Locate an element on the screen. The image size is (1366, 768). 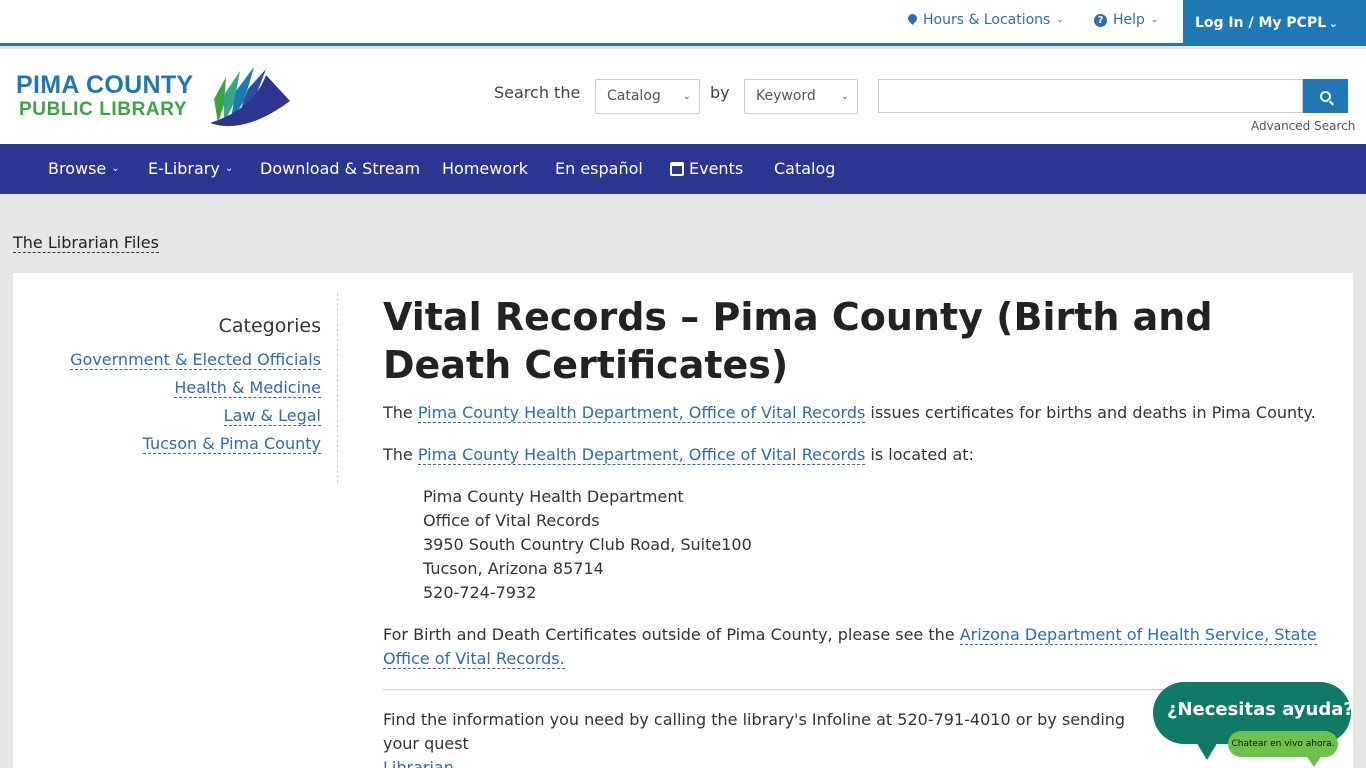
p1-prefix: The is located at coordinates (400, 412).